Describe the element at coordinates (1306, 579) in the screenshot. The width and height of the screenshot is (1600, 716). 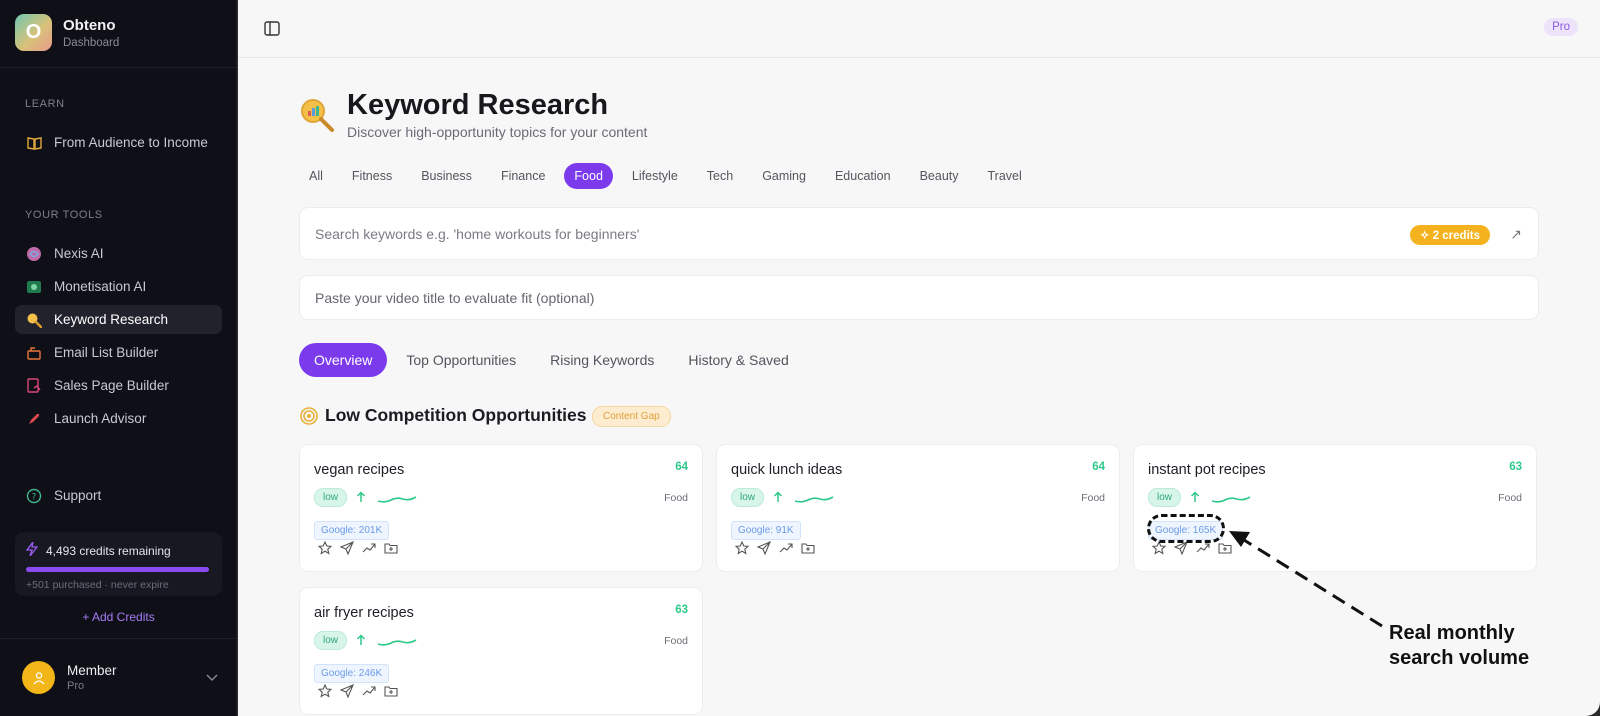
I see `annotation-arrow` at that location.